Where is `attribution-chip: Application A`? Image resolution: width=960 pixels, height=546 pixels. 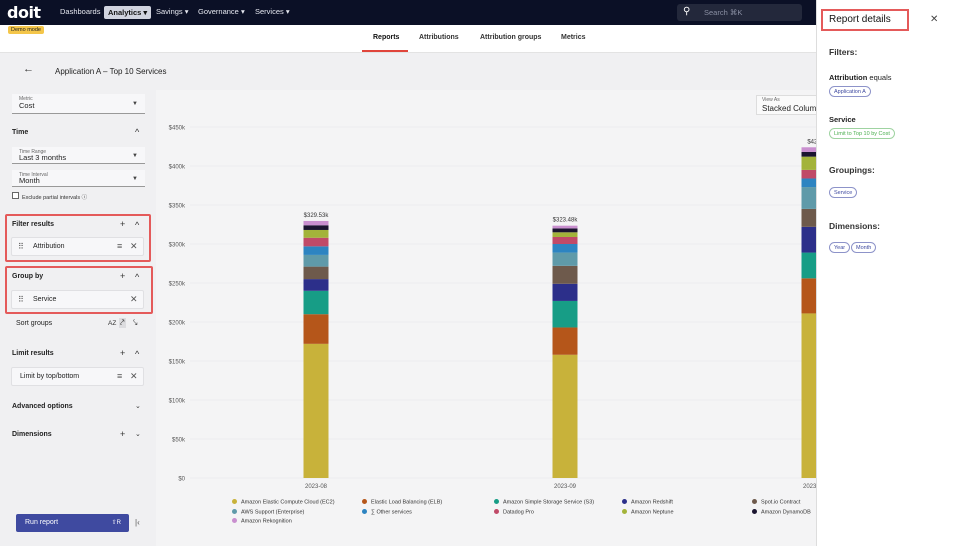 attribution-chip: Application A is located at coordinates (850, 91).